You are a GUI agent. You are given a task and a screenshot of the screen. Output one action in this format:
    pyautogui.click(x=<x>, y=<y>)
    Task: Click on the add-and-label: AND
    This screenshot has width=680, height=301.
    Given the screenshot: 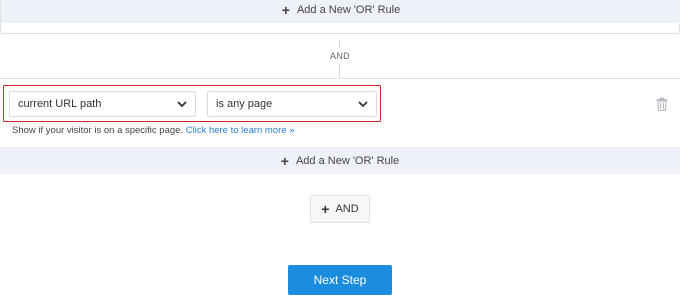 What is the action you would take?
    pyautogui.click(x=347, y=209)
    